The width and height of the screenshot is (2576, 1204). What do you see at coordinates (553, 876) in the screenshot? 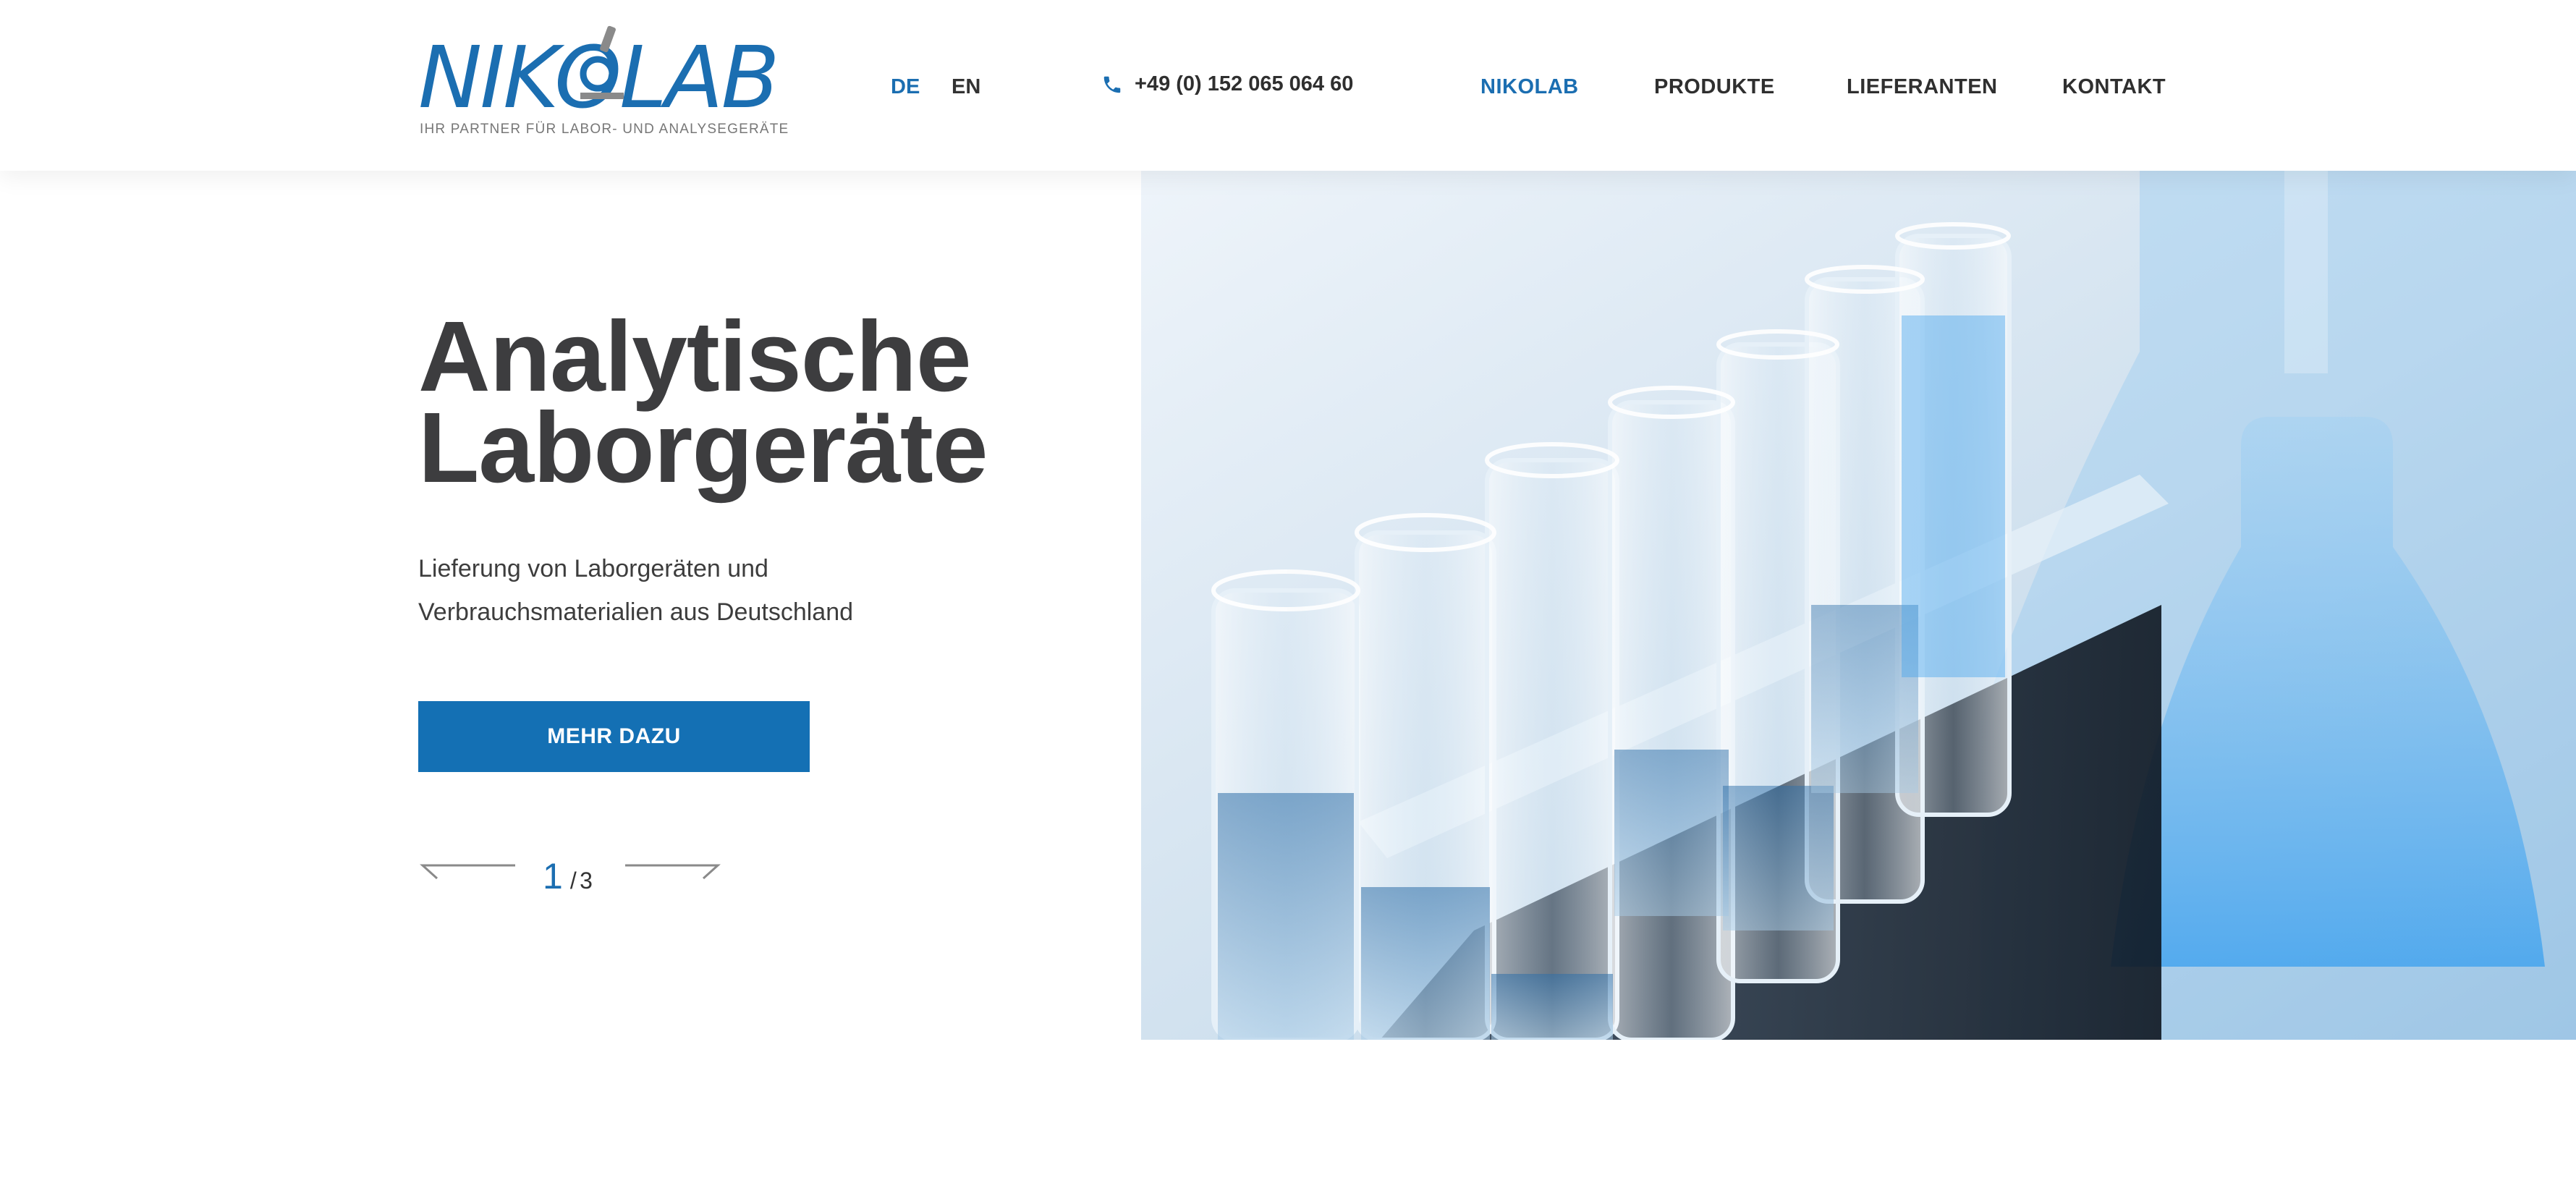
I see `slide-current: 1` at bounding box center [553, 876].